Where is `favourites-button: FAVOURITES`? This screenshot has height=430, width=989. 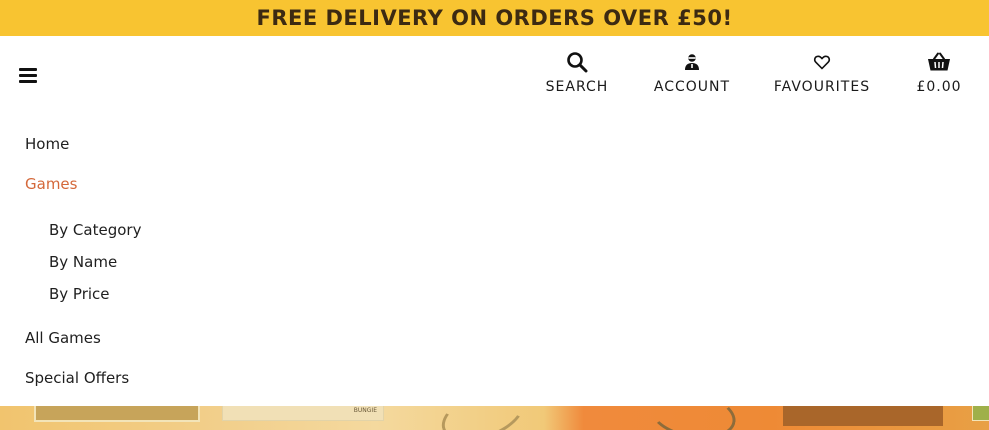
favourites-button: FAVOURITES is located at coordinates (822, 72).